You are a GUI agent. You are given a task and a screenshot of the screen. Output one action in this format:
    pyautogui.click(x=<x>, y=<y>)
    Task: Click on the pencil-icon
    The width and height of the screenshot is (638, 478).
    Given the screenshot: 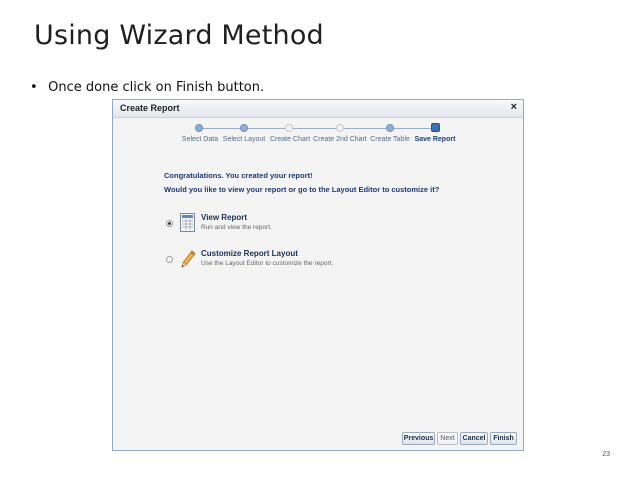 What is the action you would take?
    pyautogui.click(x=188, y=259)
    